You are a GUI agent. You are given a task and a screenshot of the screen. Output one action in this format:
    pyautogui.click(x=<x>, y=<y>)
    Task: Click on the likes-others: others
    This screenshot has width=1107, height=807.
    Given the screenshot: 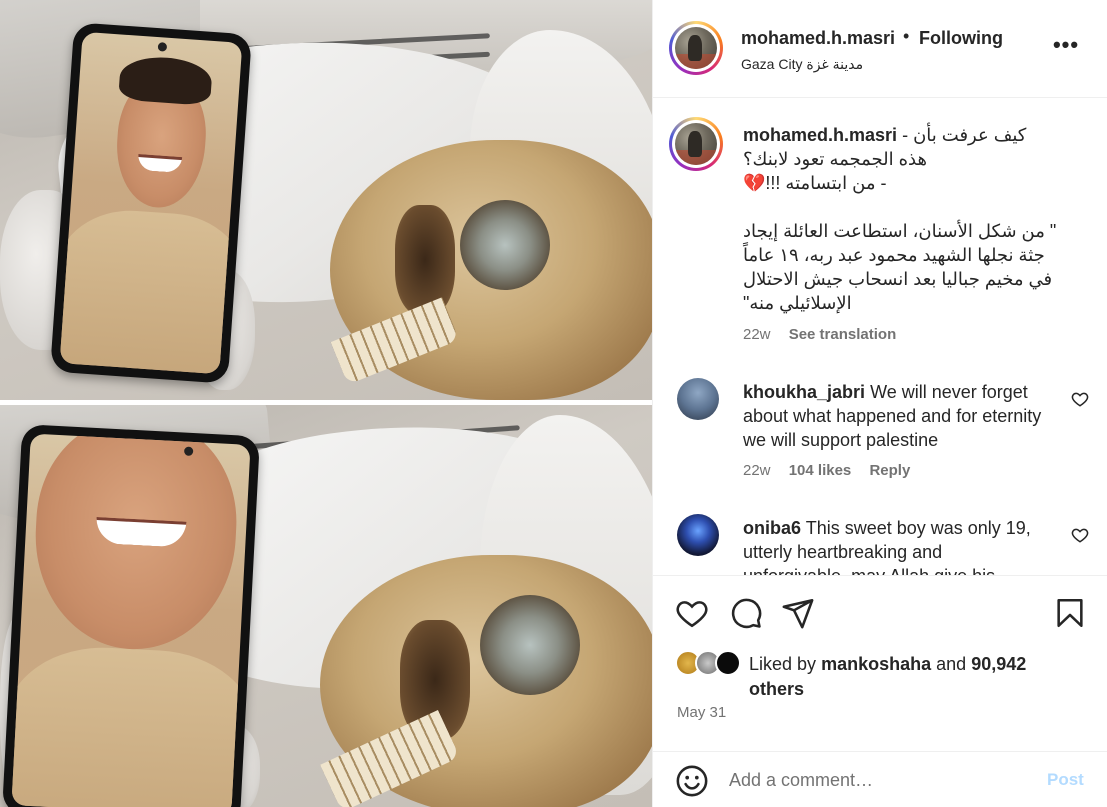 What is the action you would take?
    pyautogui.click(x=776, y=689)
    